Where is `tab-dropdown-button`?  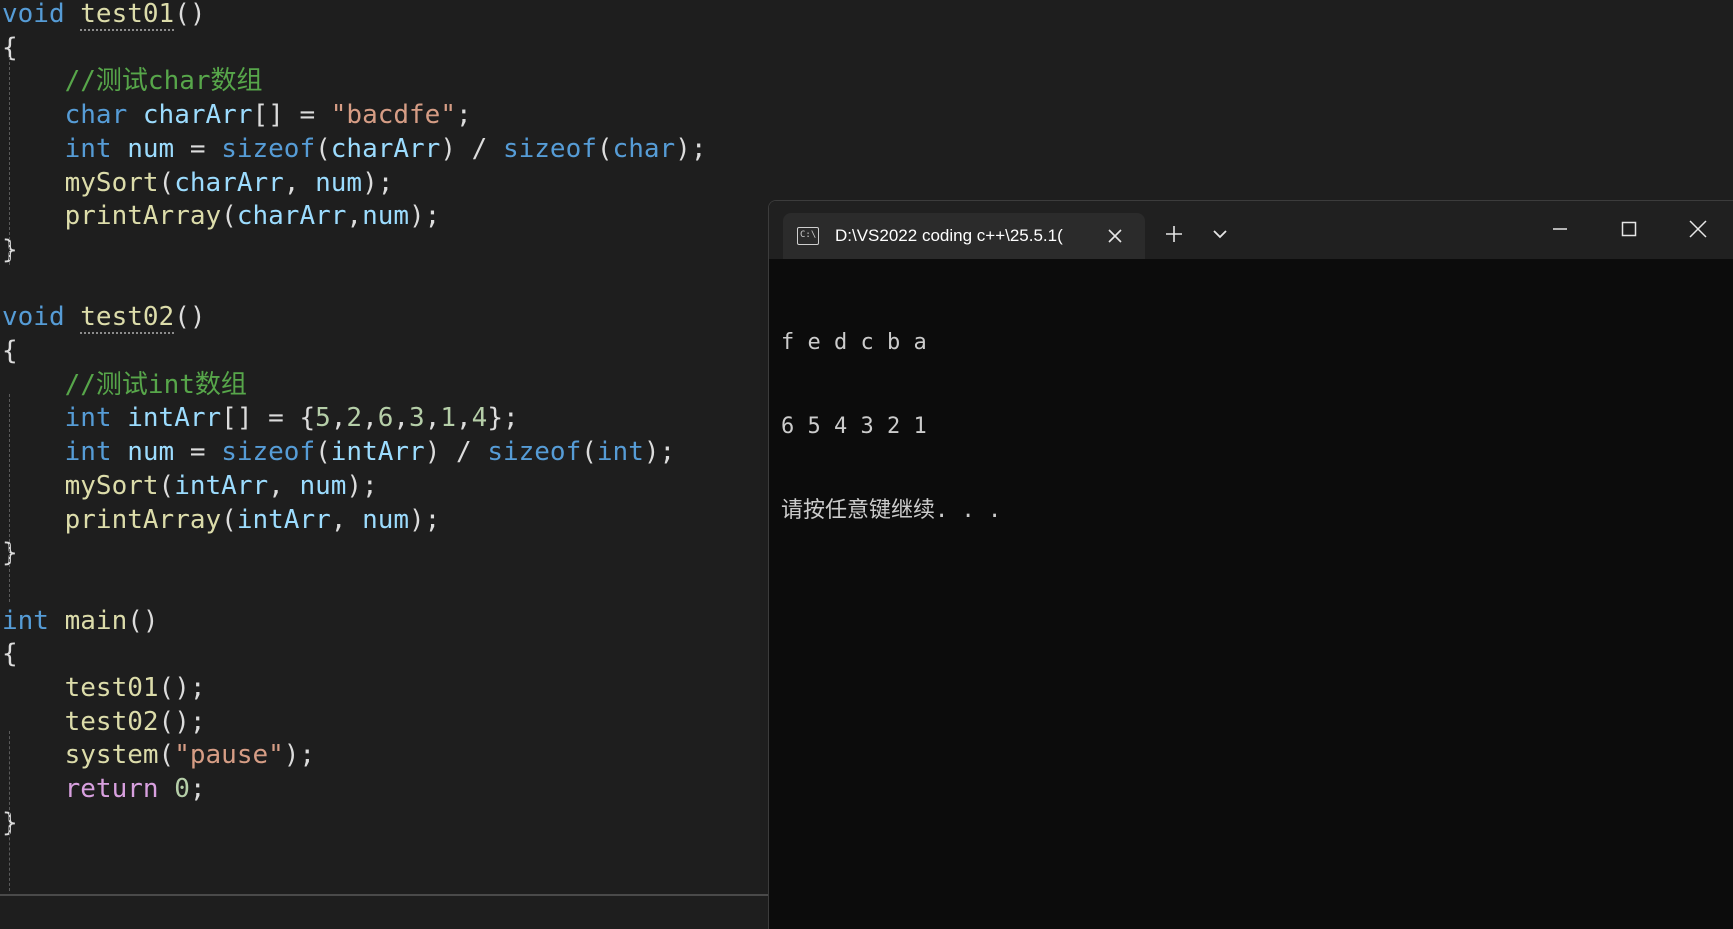
tab-dropdown-button is located at coordinates (1220, 234).